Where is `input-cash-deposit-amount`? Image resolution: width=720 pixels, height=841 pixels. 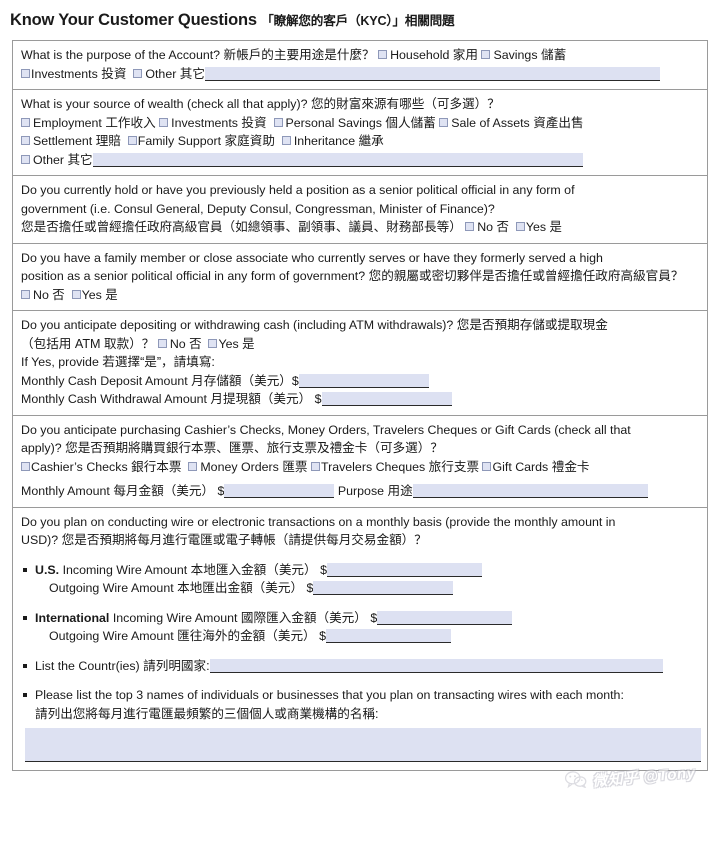 input-cash-deposit-amount is located at coordinates (363, 380).